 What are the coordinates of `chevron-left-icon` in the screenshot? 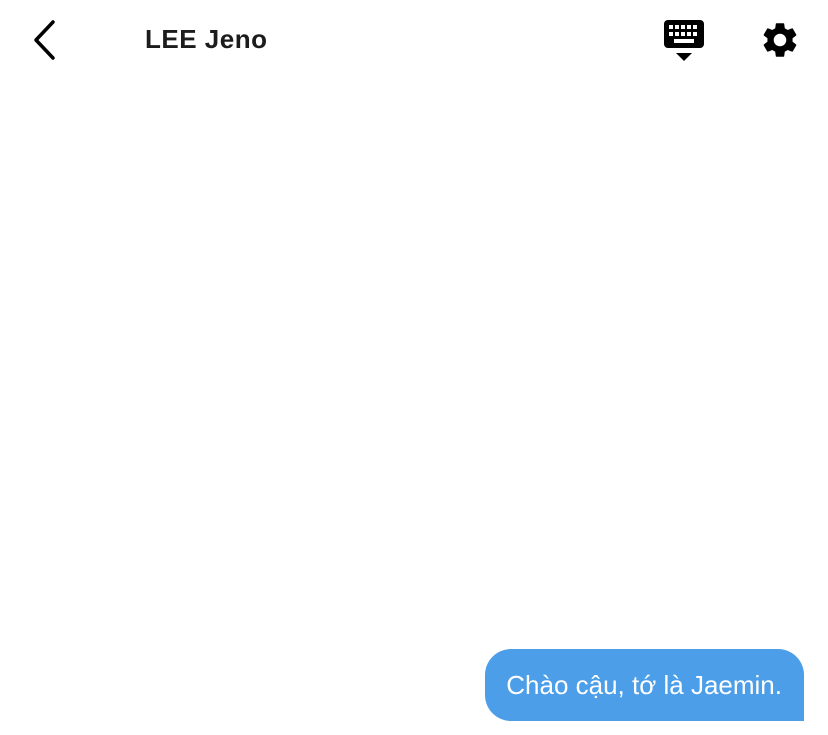 It's located at (44, 40).